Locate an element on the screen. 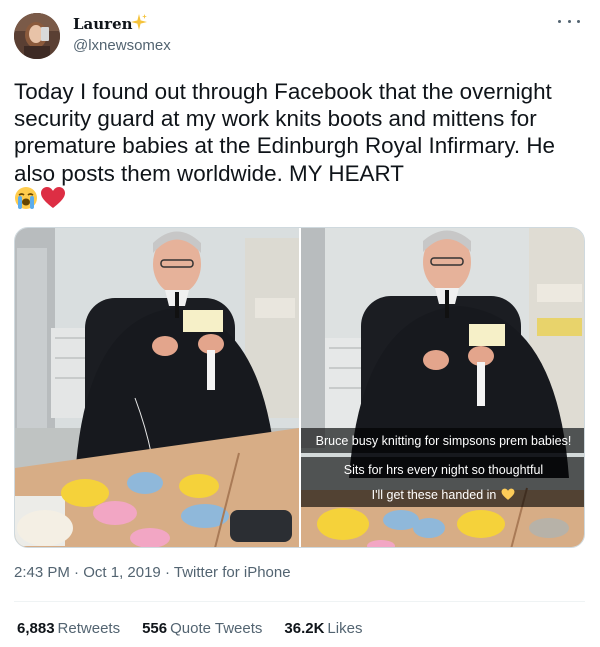  quote-tweets-stat: 556 Quote Tweets is located at coordinates (202, 628).